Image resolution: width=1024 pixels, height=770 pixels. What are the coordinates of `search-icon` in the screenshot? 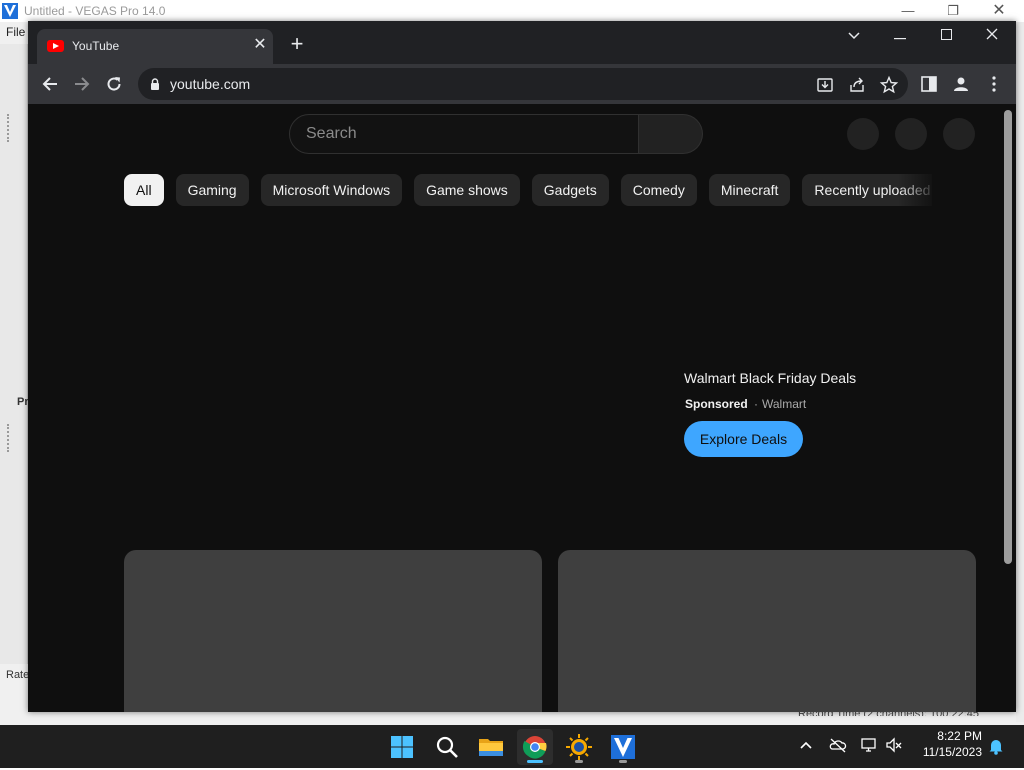 It's located at (447, 747).